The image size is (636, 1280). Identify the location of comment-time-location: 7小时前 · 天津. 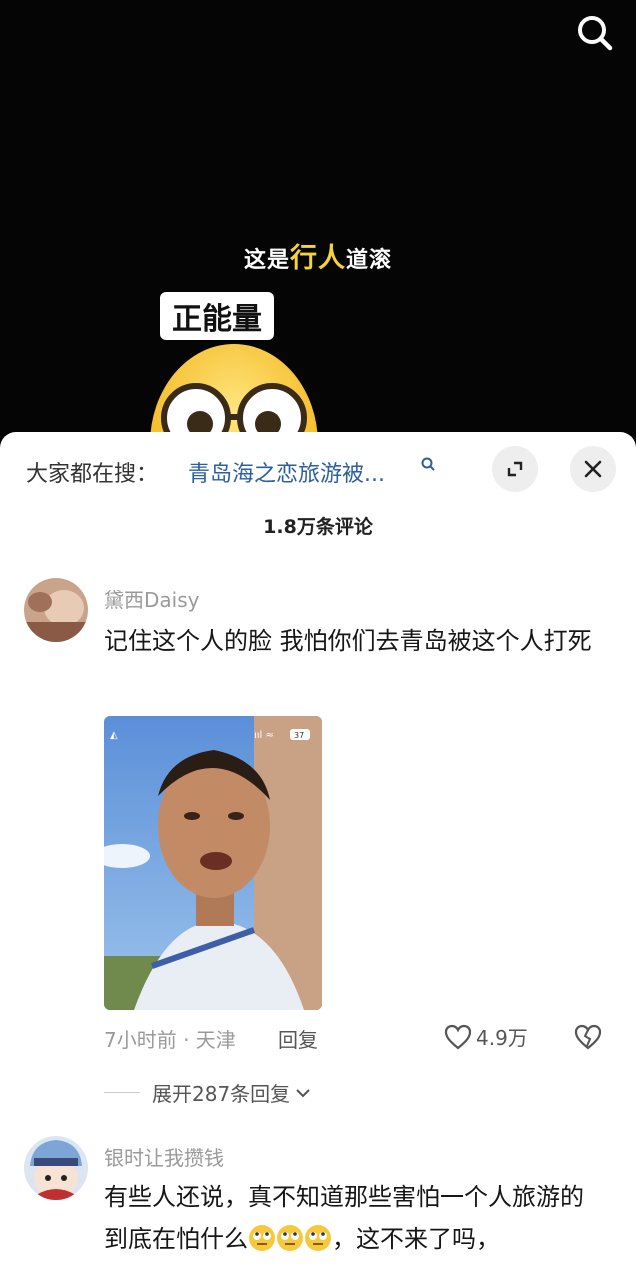
(170, 1040).